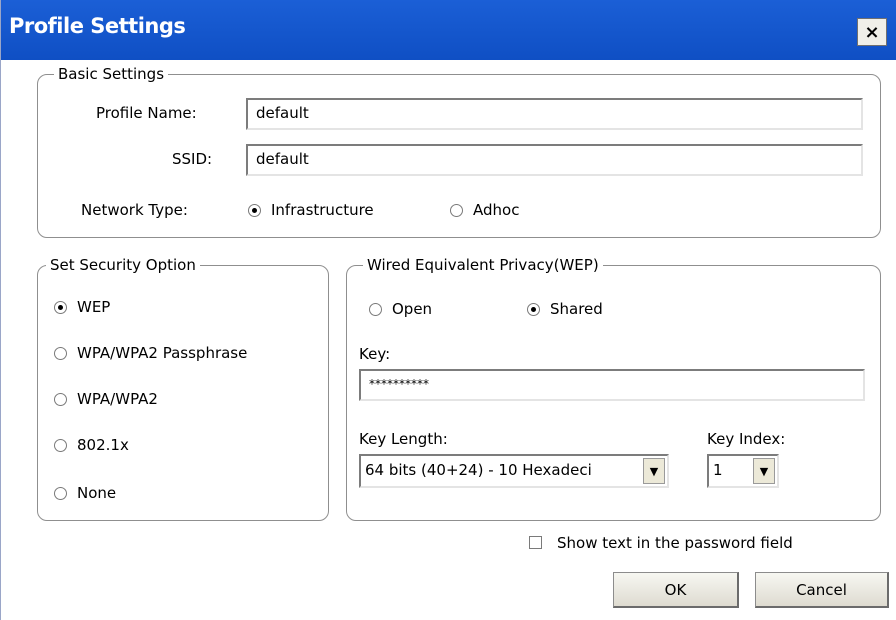  What do you see at coordinates (483, 265) in the screenshot?
I see `wep-legend: Wired Equivalent Privacy(WEP)` at bounding box center [483, 265].